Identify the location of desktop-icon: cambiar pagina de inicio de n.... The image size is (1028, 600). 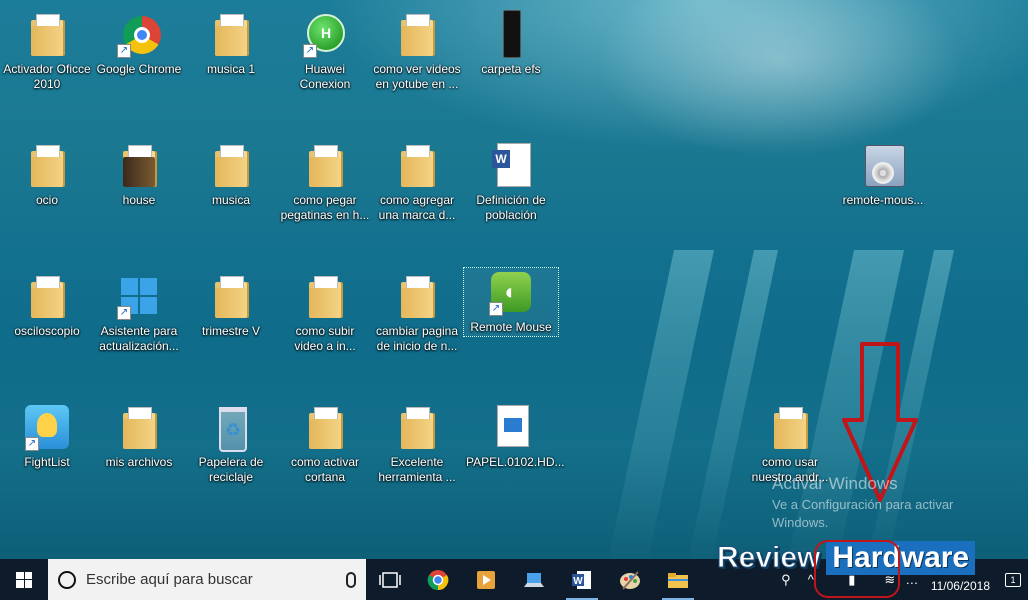
(417, 313).